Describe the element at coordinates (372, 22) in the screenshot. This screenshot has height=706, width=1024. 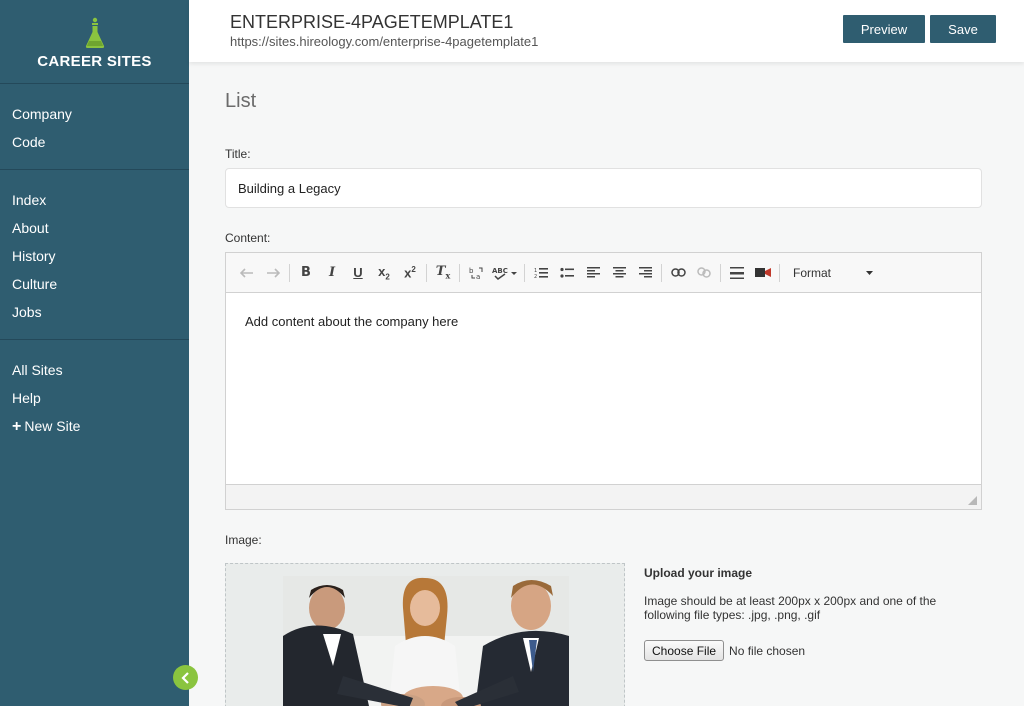
I see `site-title: ENTERPRISE-4PAGETEMPLATE1` at that location.